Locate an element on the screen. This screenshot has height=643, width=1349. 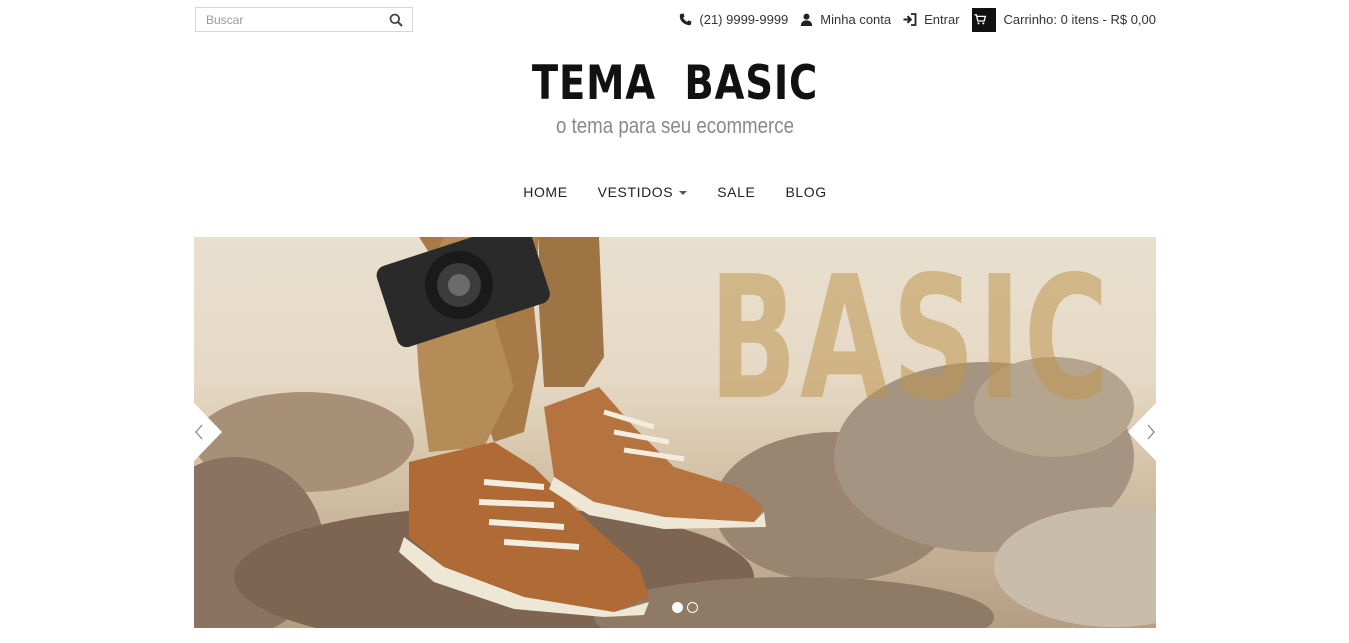
account-link: Minha conta is located at coordinates (845, 19).